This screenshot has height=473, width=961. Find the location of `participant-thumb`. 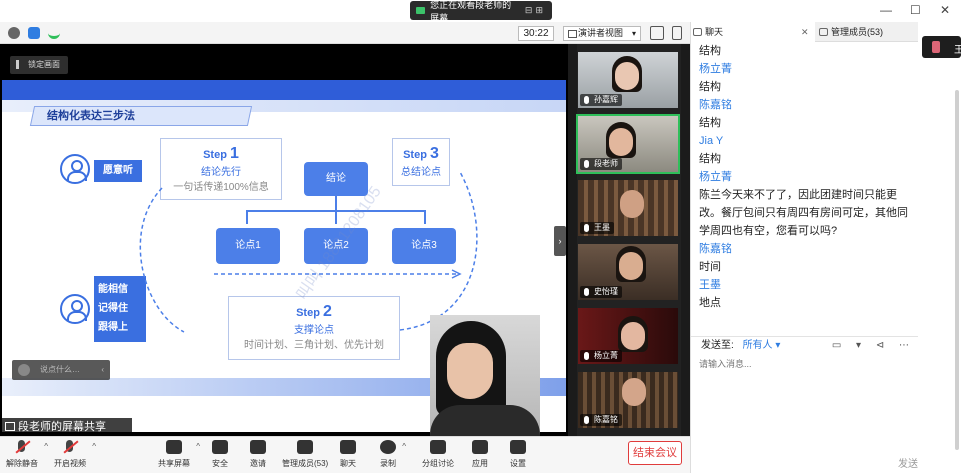

participant-thumb is located at coordinates (936, 47).